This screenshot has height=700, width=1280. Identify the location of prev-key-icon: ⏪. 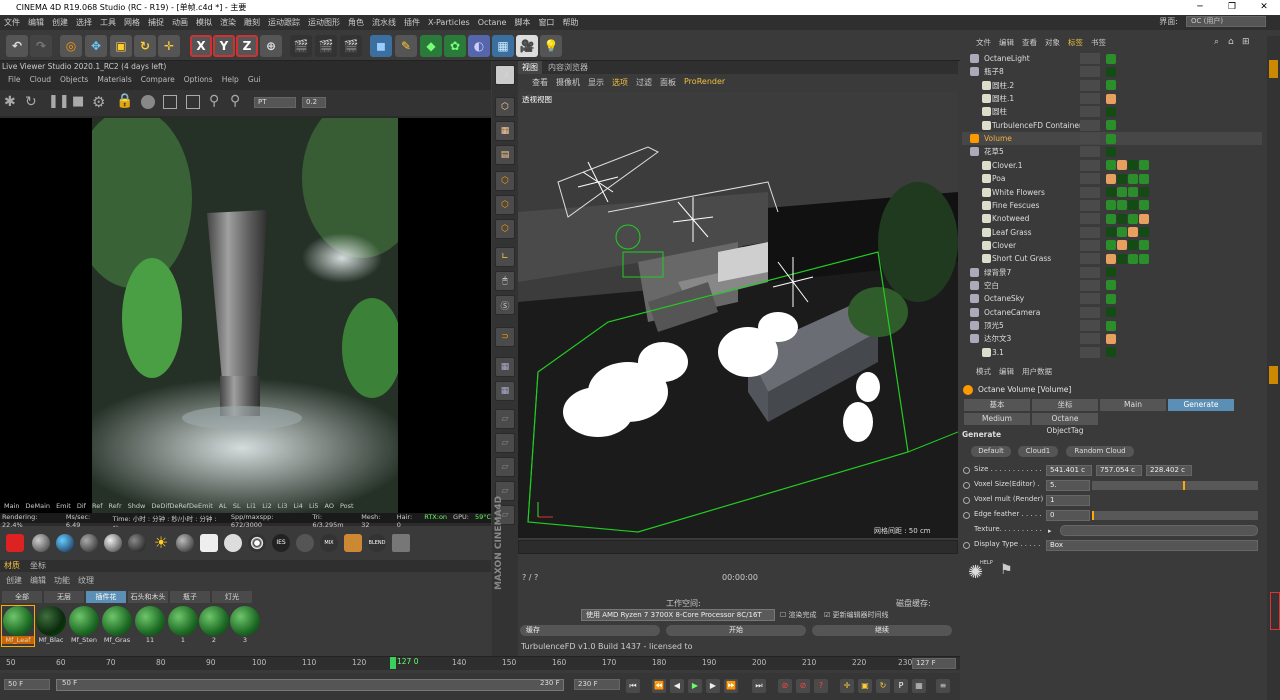
(659, 686).